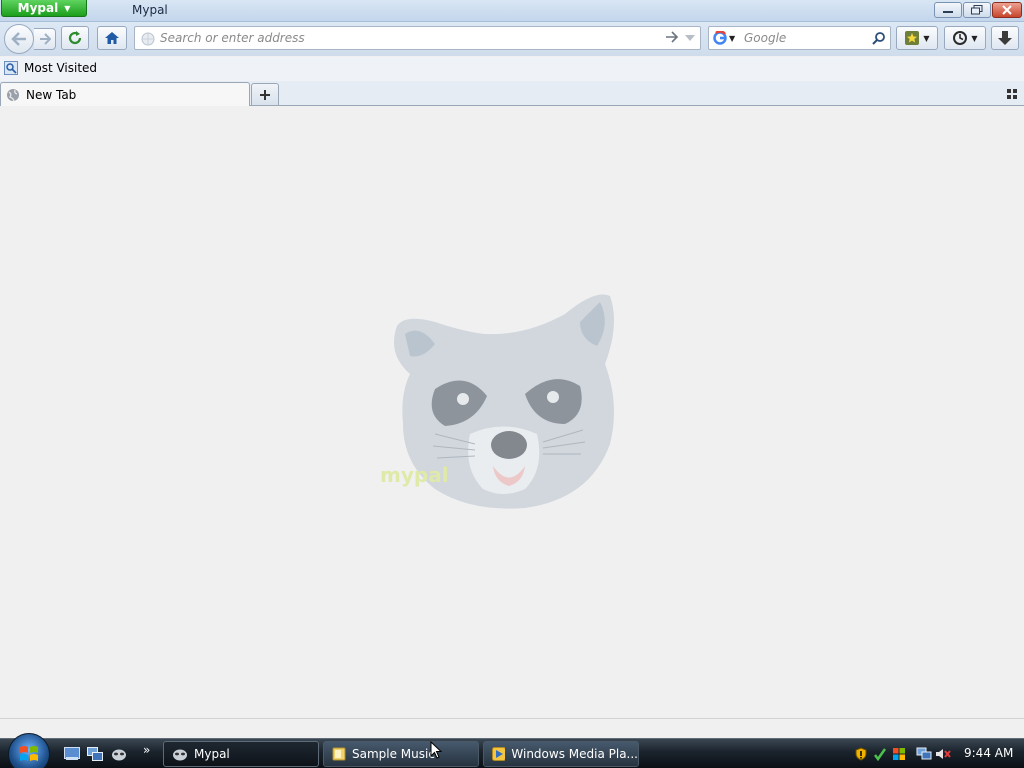  I want to click on switch-windows-button, so click(95, 754).